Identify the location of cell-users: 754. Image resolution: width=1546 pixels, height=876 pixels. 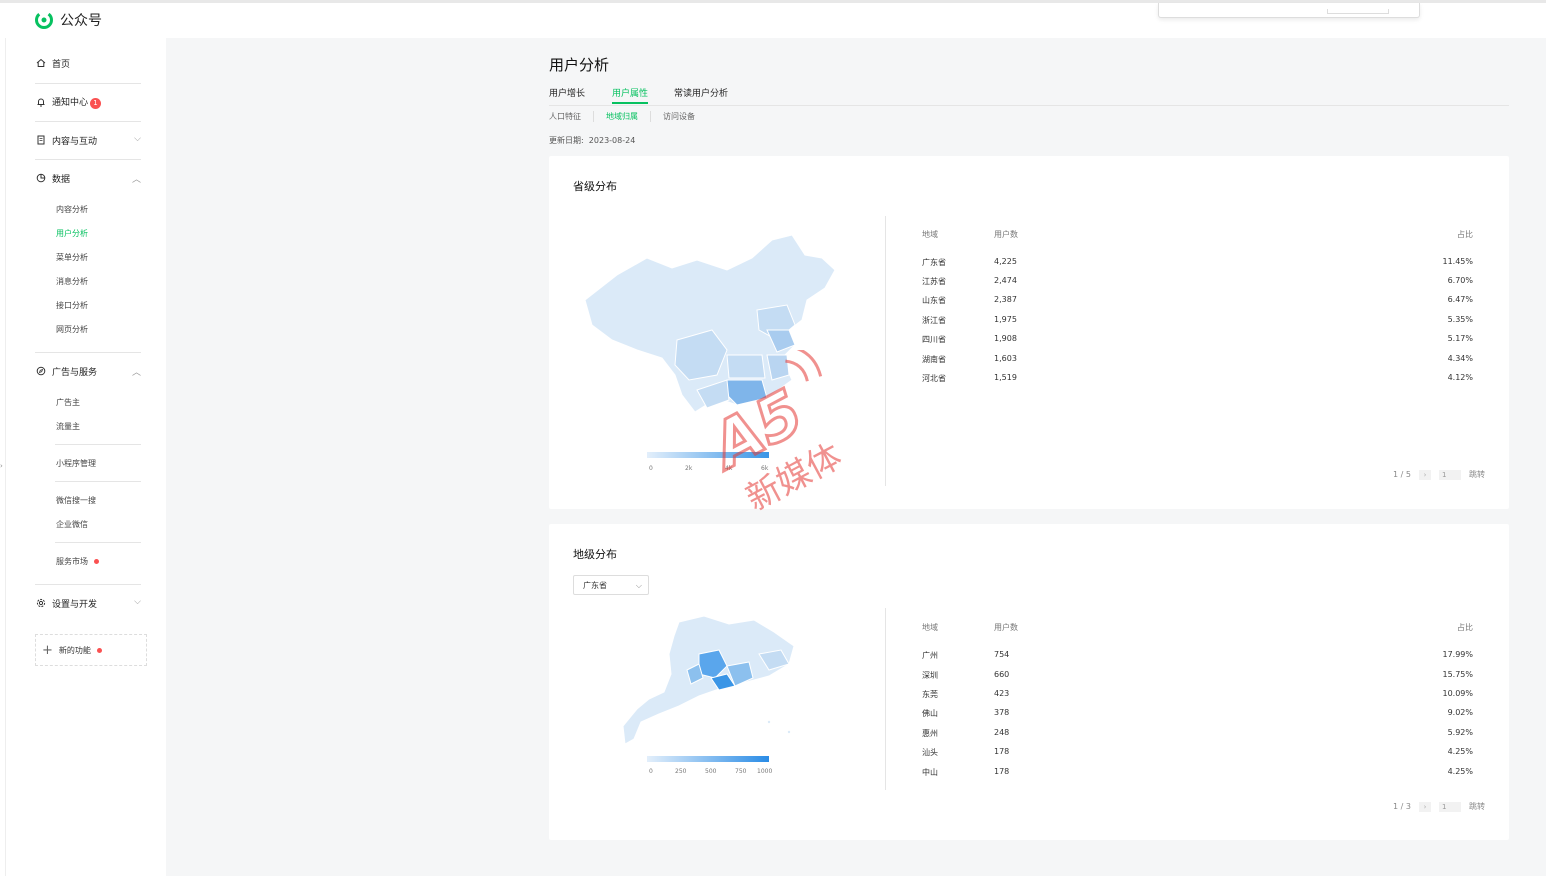
(1002, 654).